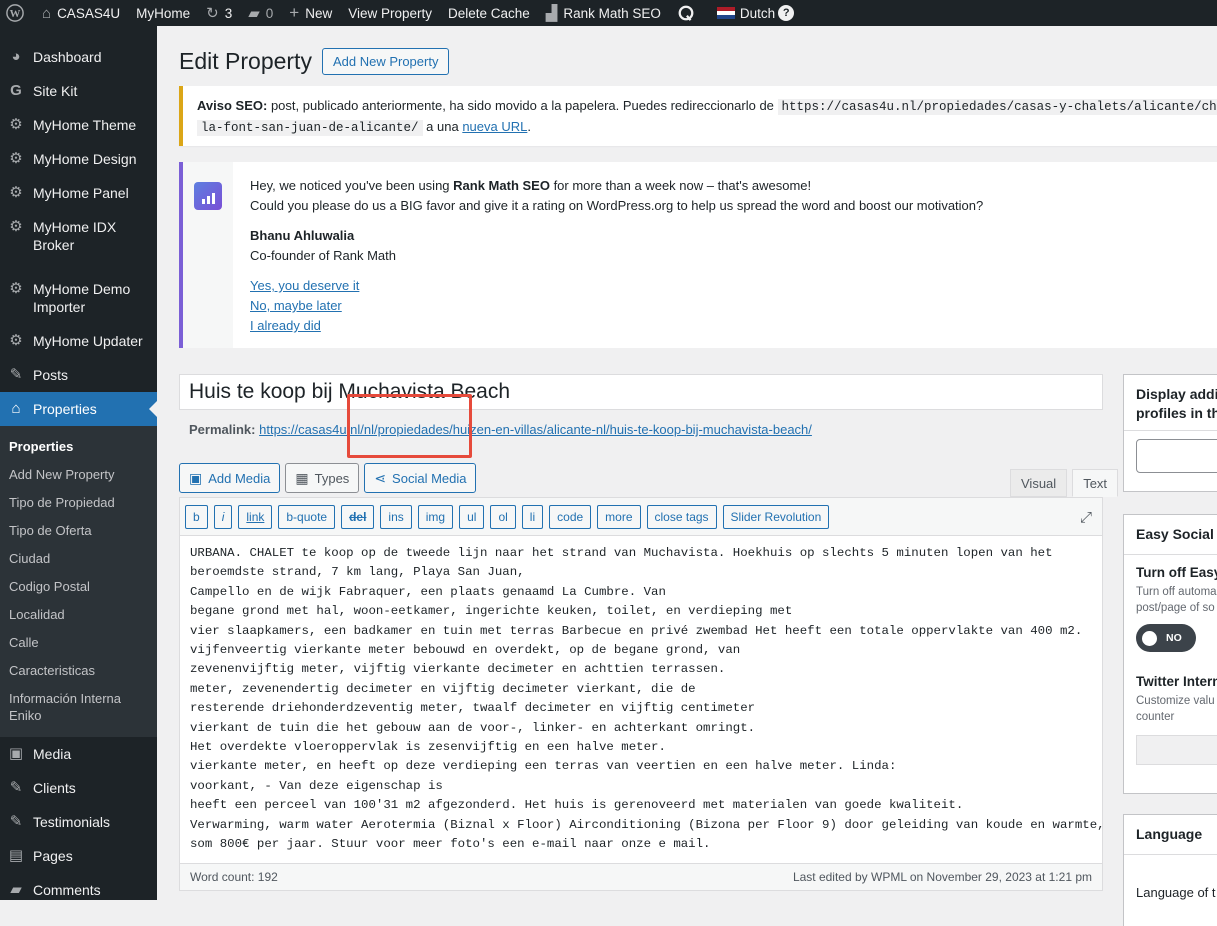 This screenshot has width=1217, height=926. What do you see at coordinates (78, 502) in the screenshot?
I see `submenu-item-tipo-de-propiedad: Tipo de Propiedad` at bounding box center [78, 502].